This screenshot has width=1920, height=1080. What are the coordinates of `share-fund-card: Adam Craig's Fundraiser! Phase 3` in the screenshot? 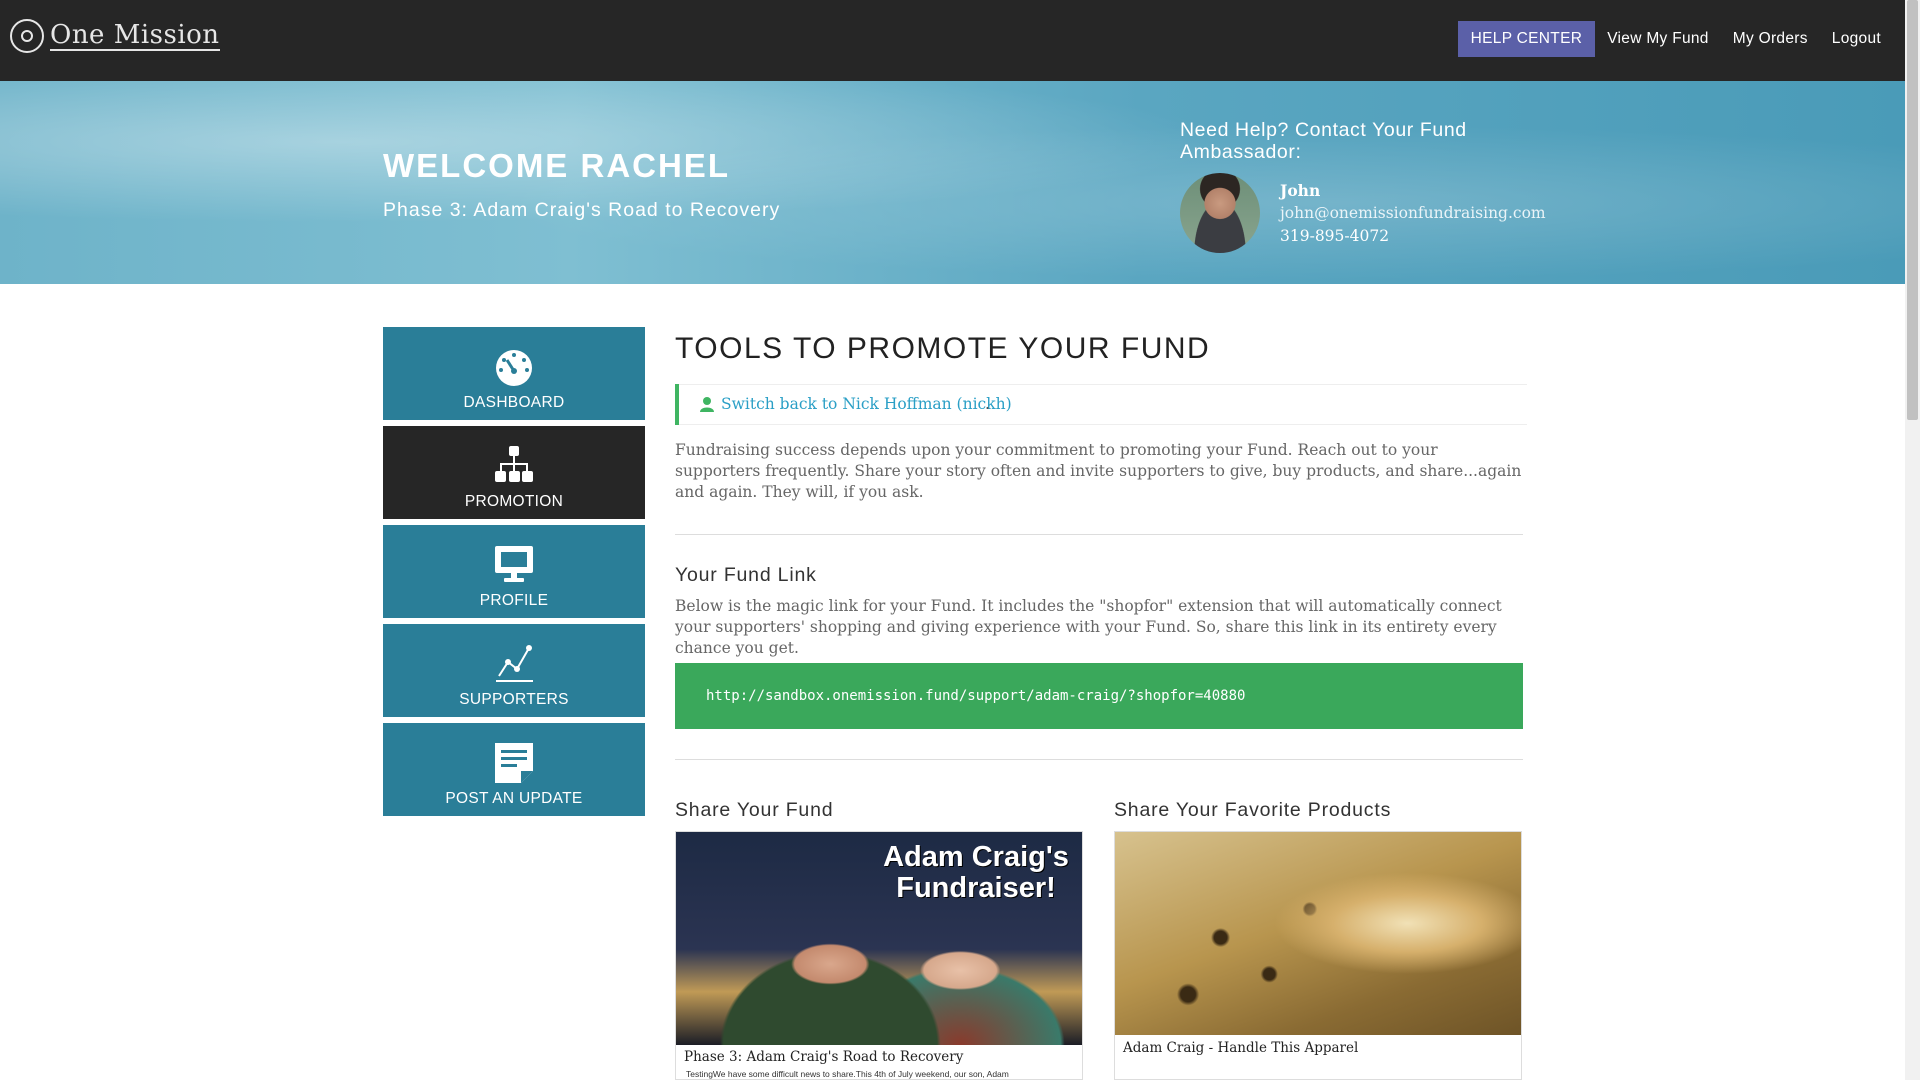 It's located at (879, 955).